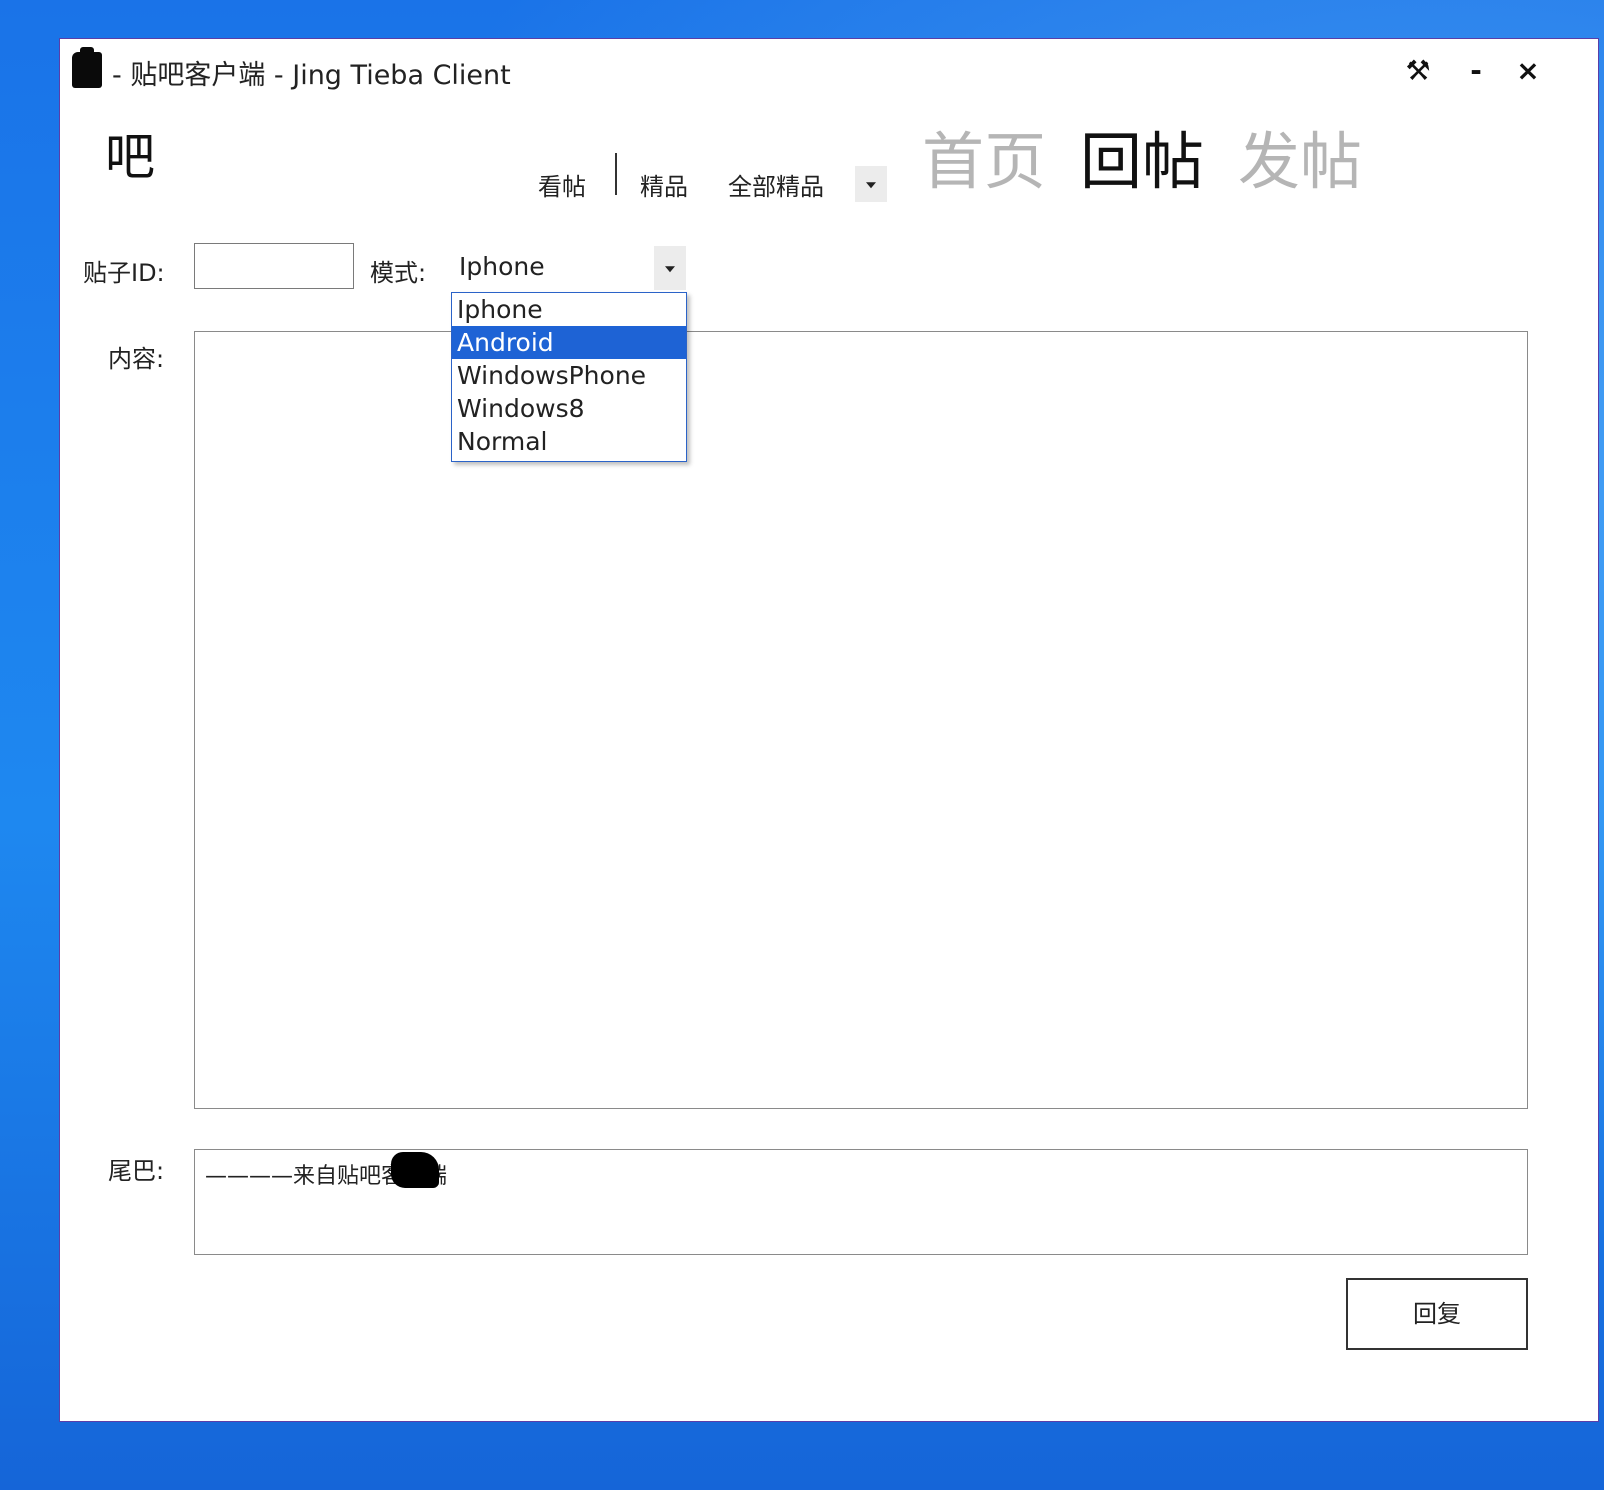  Describe the element at coordinates (616, 174) in the screenshot. I see `subnav-divider` at that location.